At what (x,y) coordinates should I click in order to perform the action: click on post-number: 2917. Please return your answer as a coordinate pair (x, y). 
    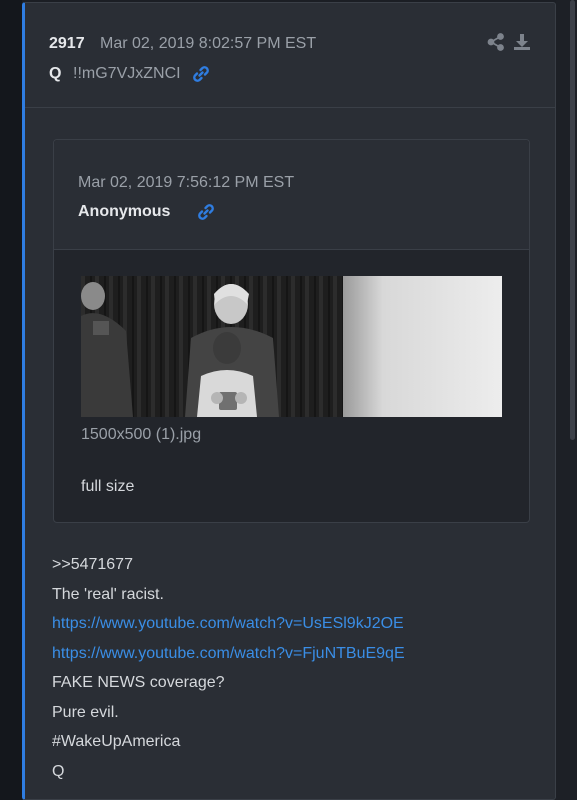
    Looking at the image, I should click on (67, 44).